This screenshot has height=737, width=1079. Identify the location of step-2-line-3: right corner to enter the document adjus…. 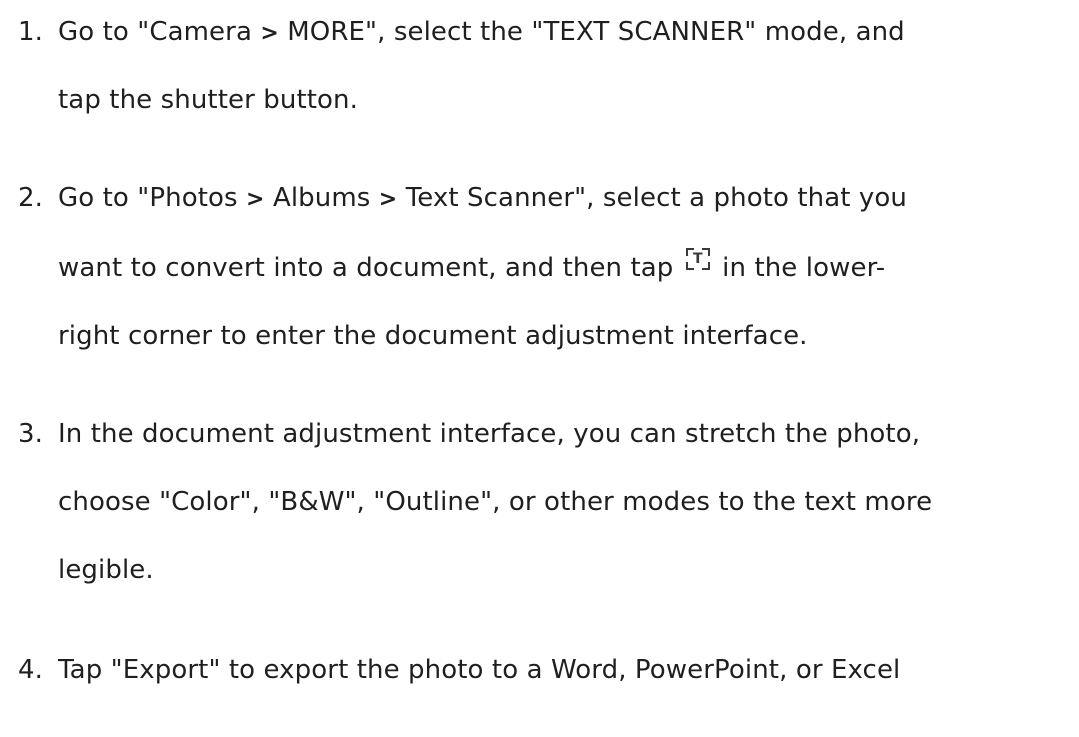
(539, 336).